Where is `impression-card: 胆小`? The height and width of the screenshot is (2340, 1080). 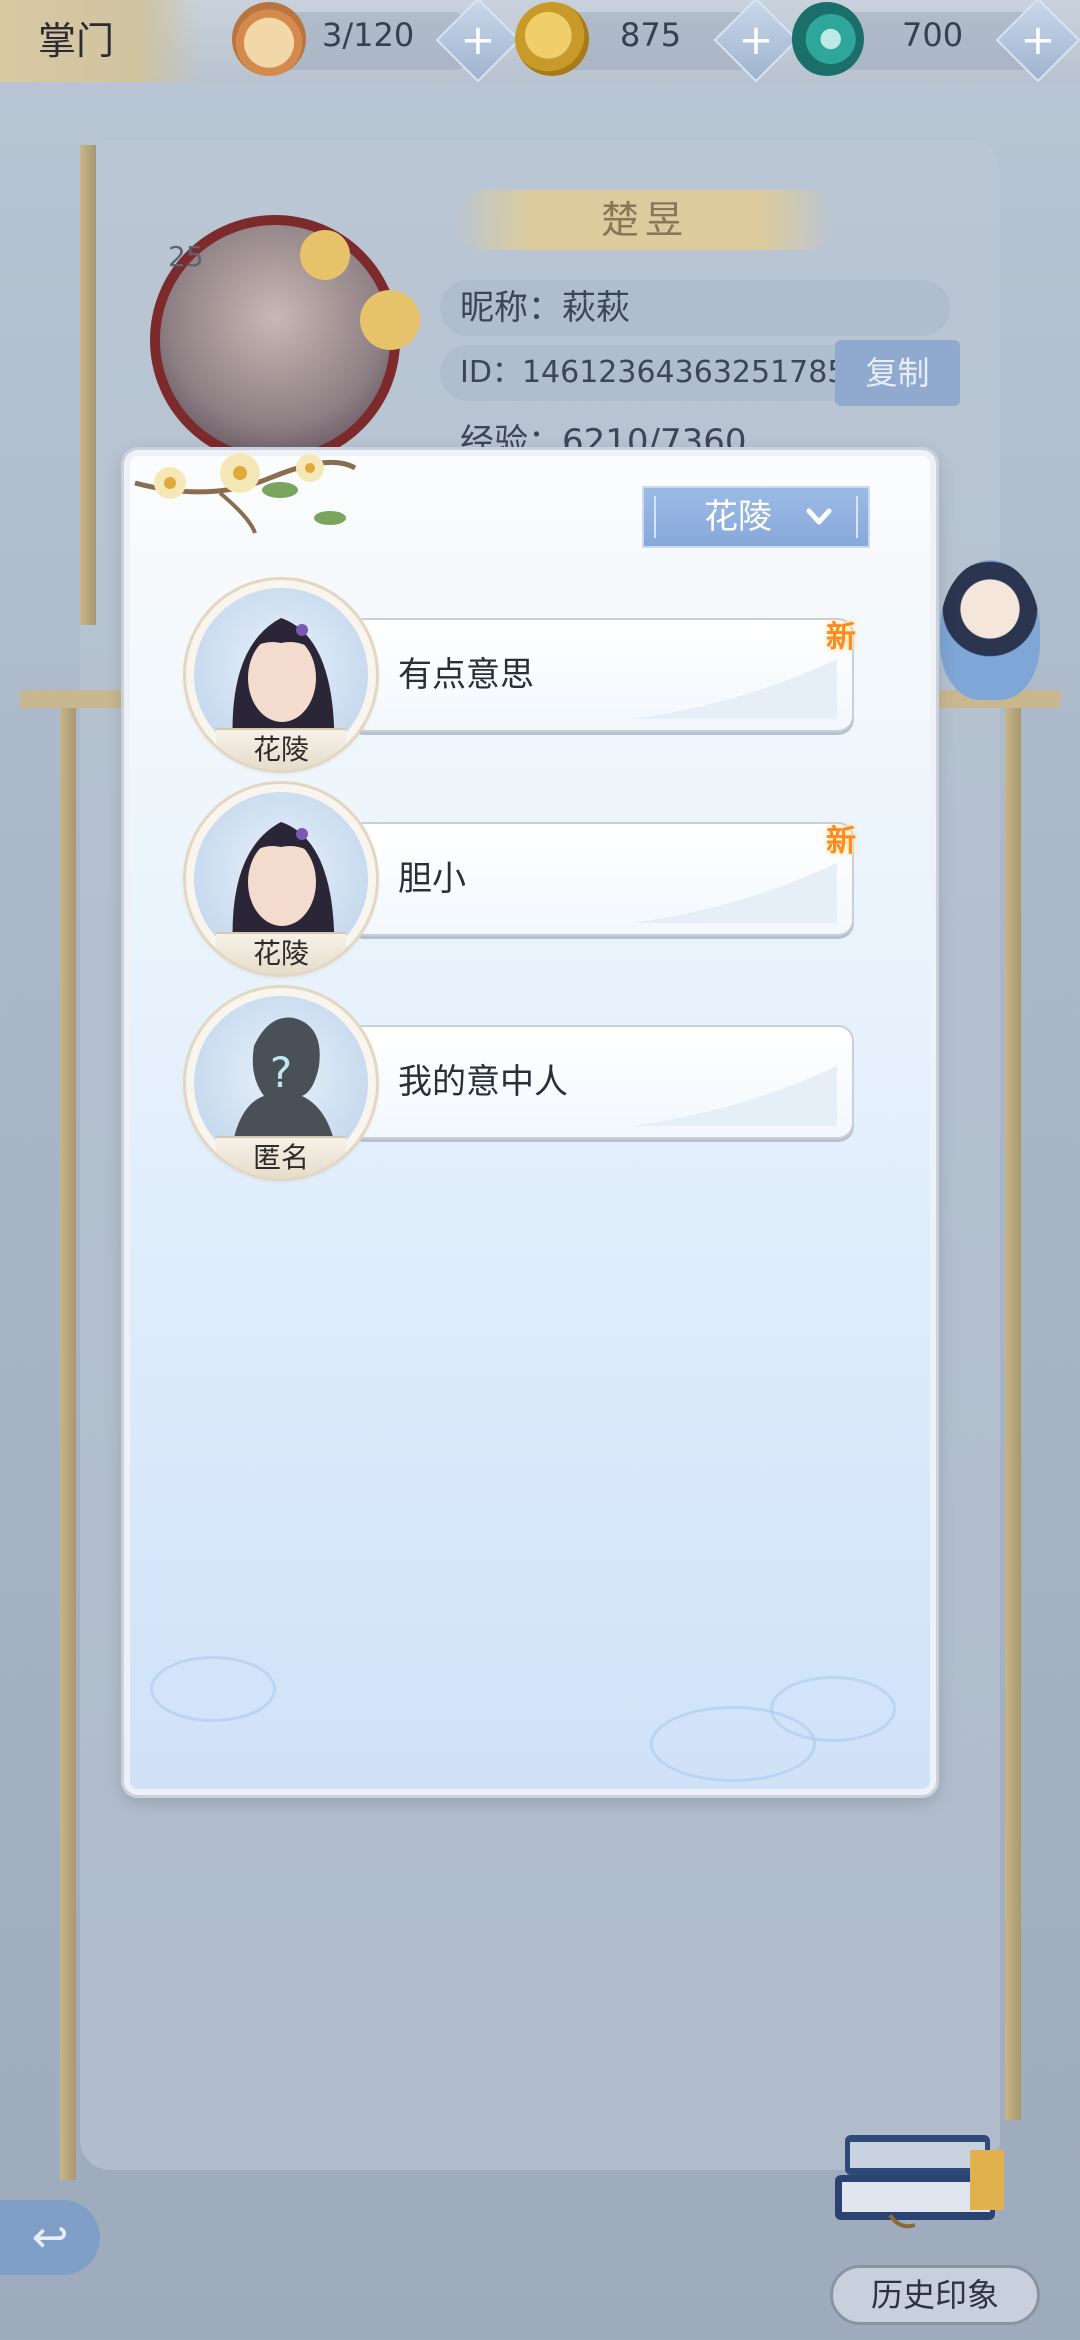
impression-card: 胆小 is located at coordinates (601, 879).